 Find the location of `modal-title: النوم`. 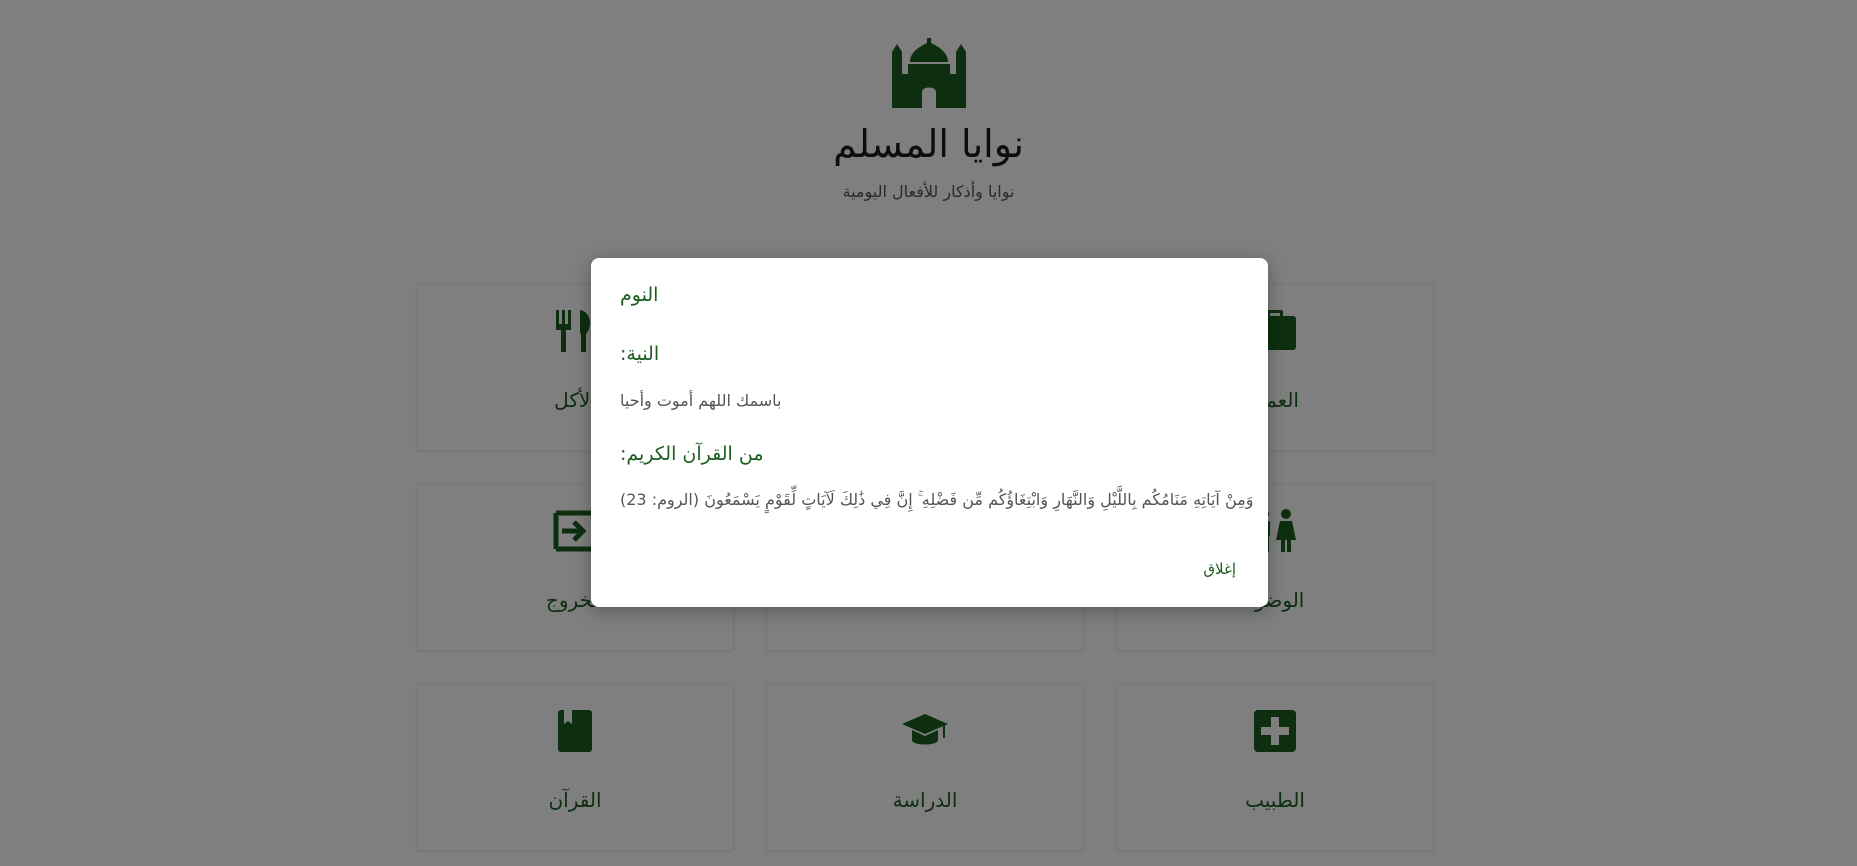

modal-title: النوم is located at coordinates (639, 295).